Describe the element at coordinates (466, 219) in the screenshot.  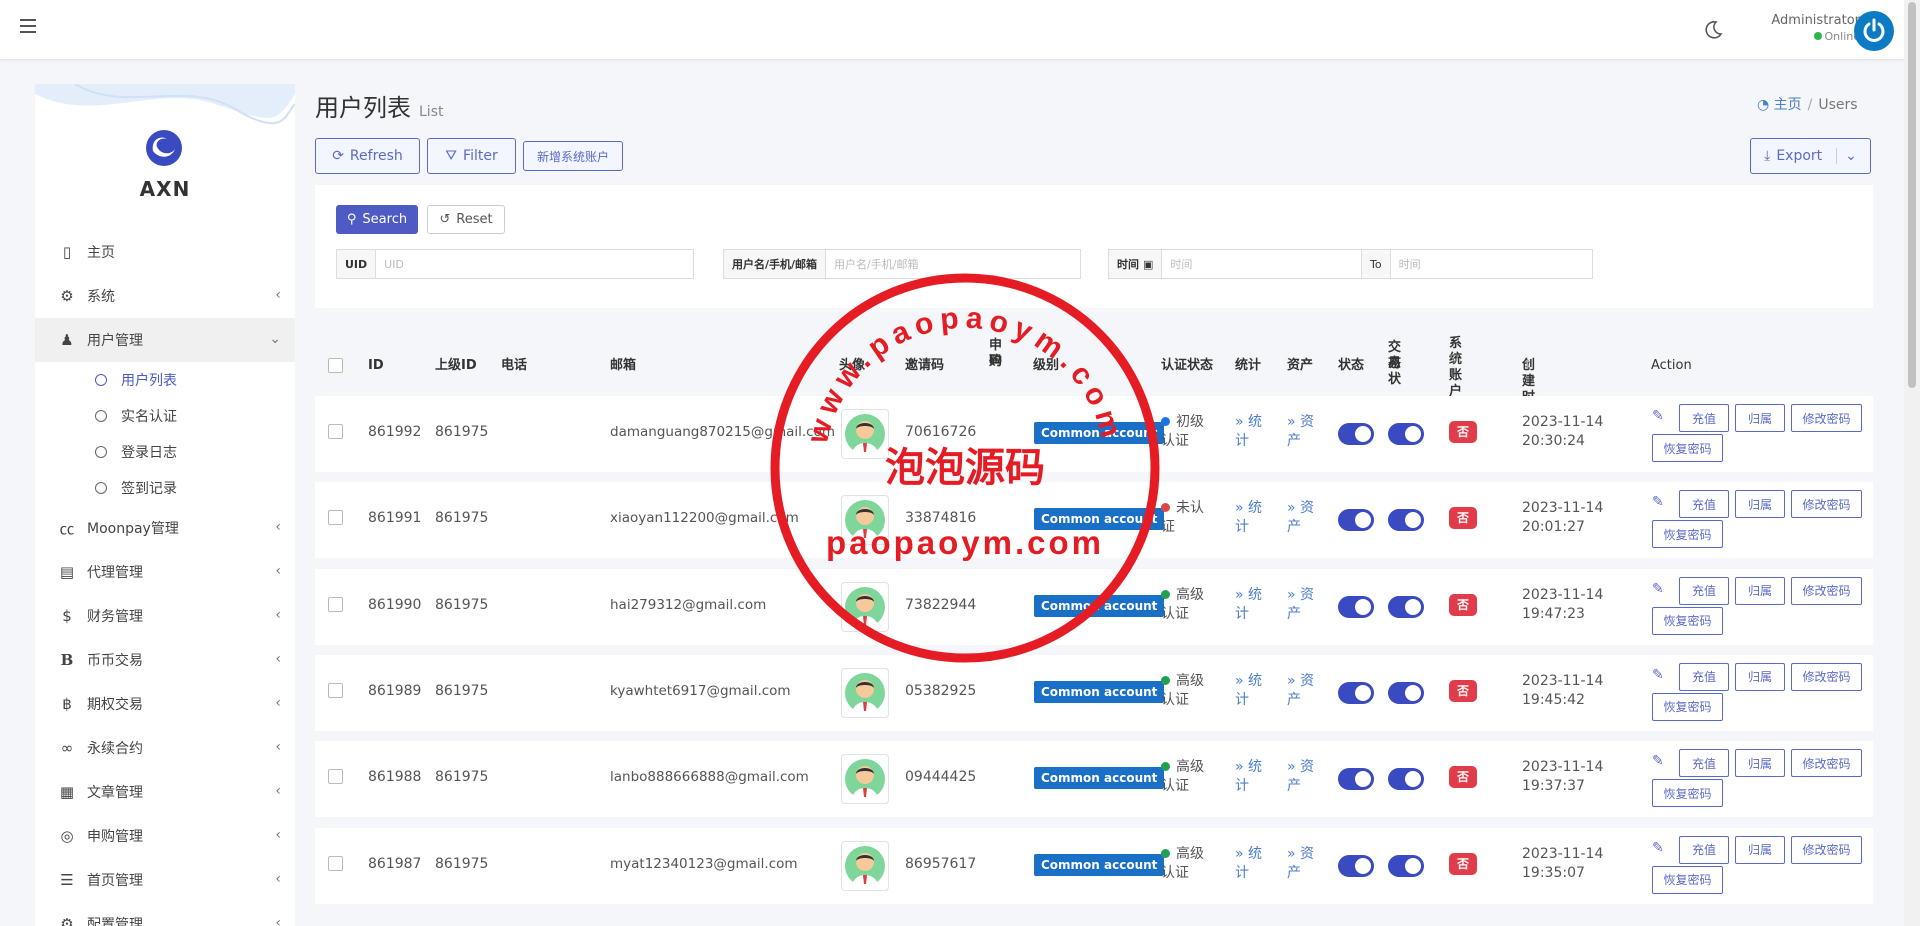
I see `reset-button: ↺ Reset` at that location.